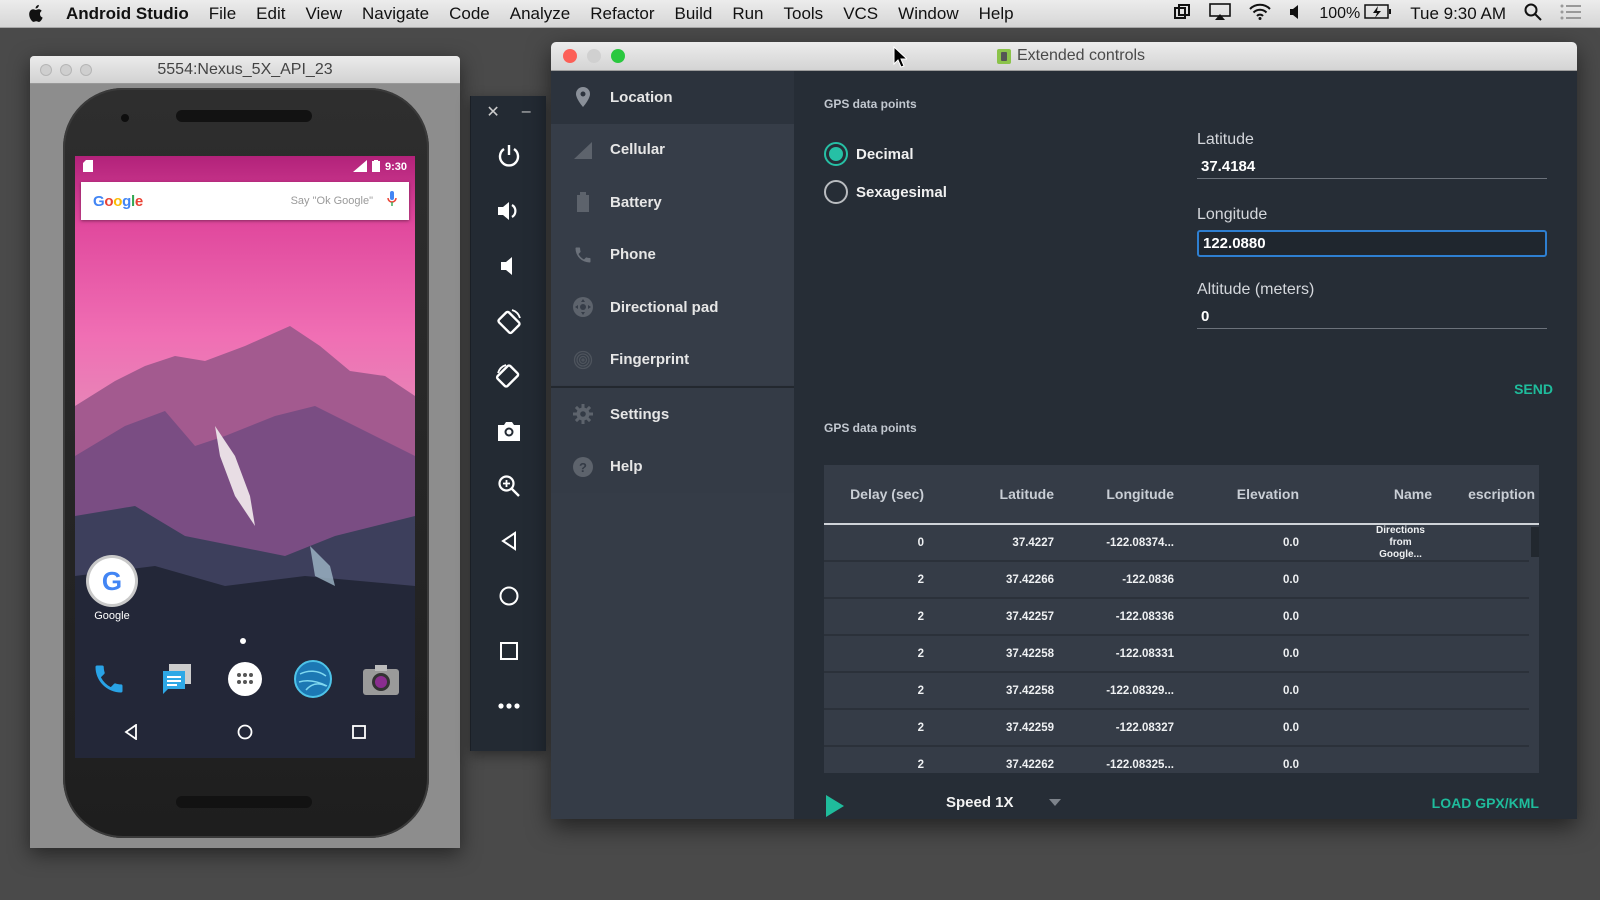 The width and height of the screenshot is (1600, 900). Describe the element at coordinates (177, 679) in the screenshot. I see `messages-icon` at that location.